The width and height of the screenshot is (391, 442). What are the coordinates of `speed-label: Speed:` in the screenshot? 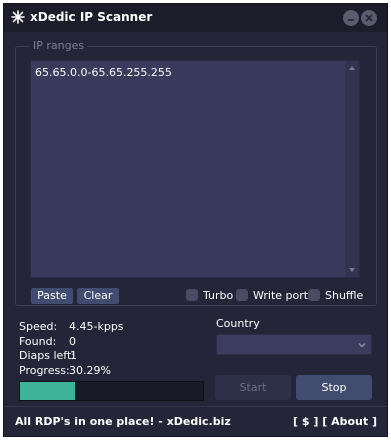 It's located at (38, 326).